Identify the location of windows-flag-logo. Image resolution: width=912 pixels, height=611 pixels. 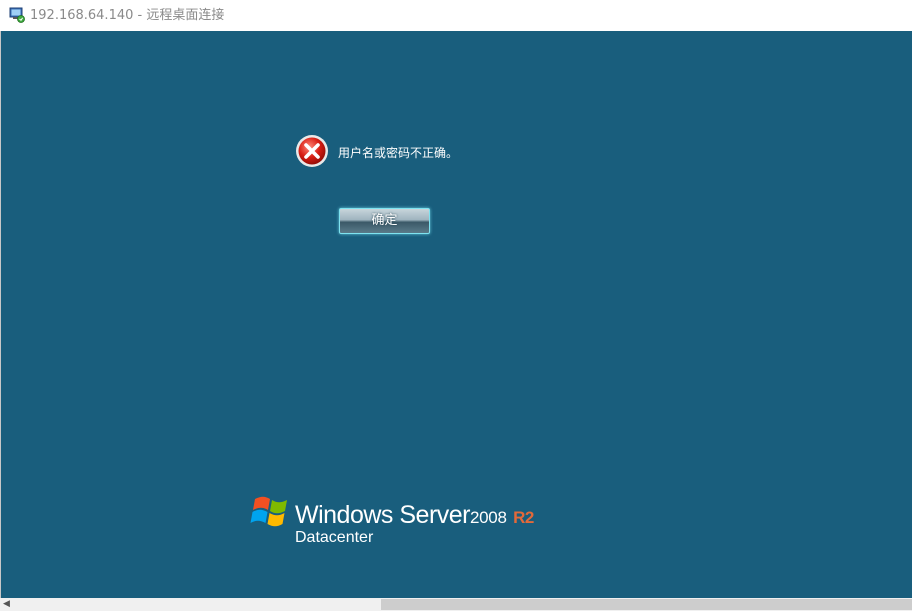
(268, 511).